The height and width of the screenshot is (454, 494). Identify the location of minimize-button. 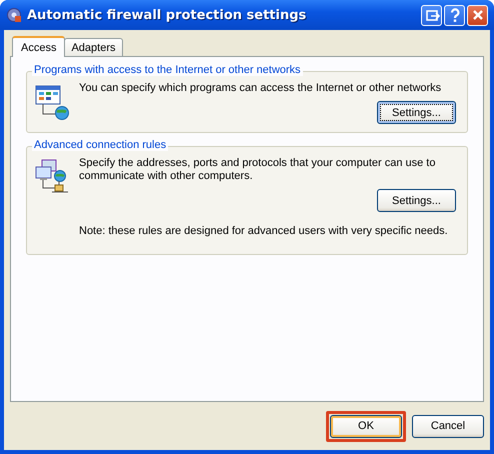
(431, 15).